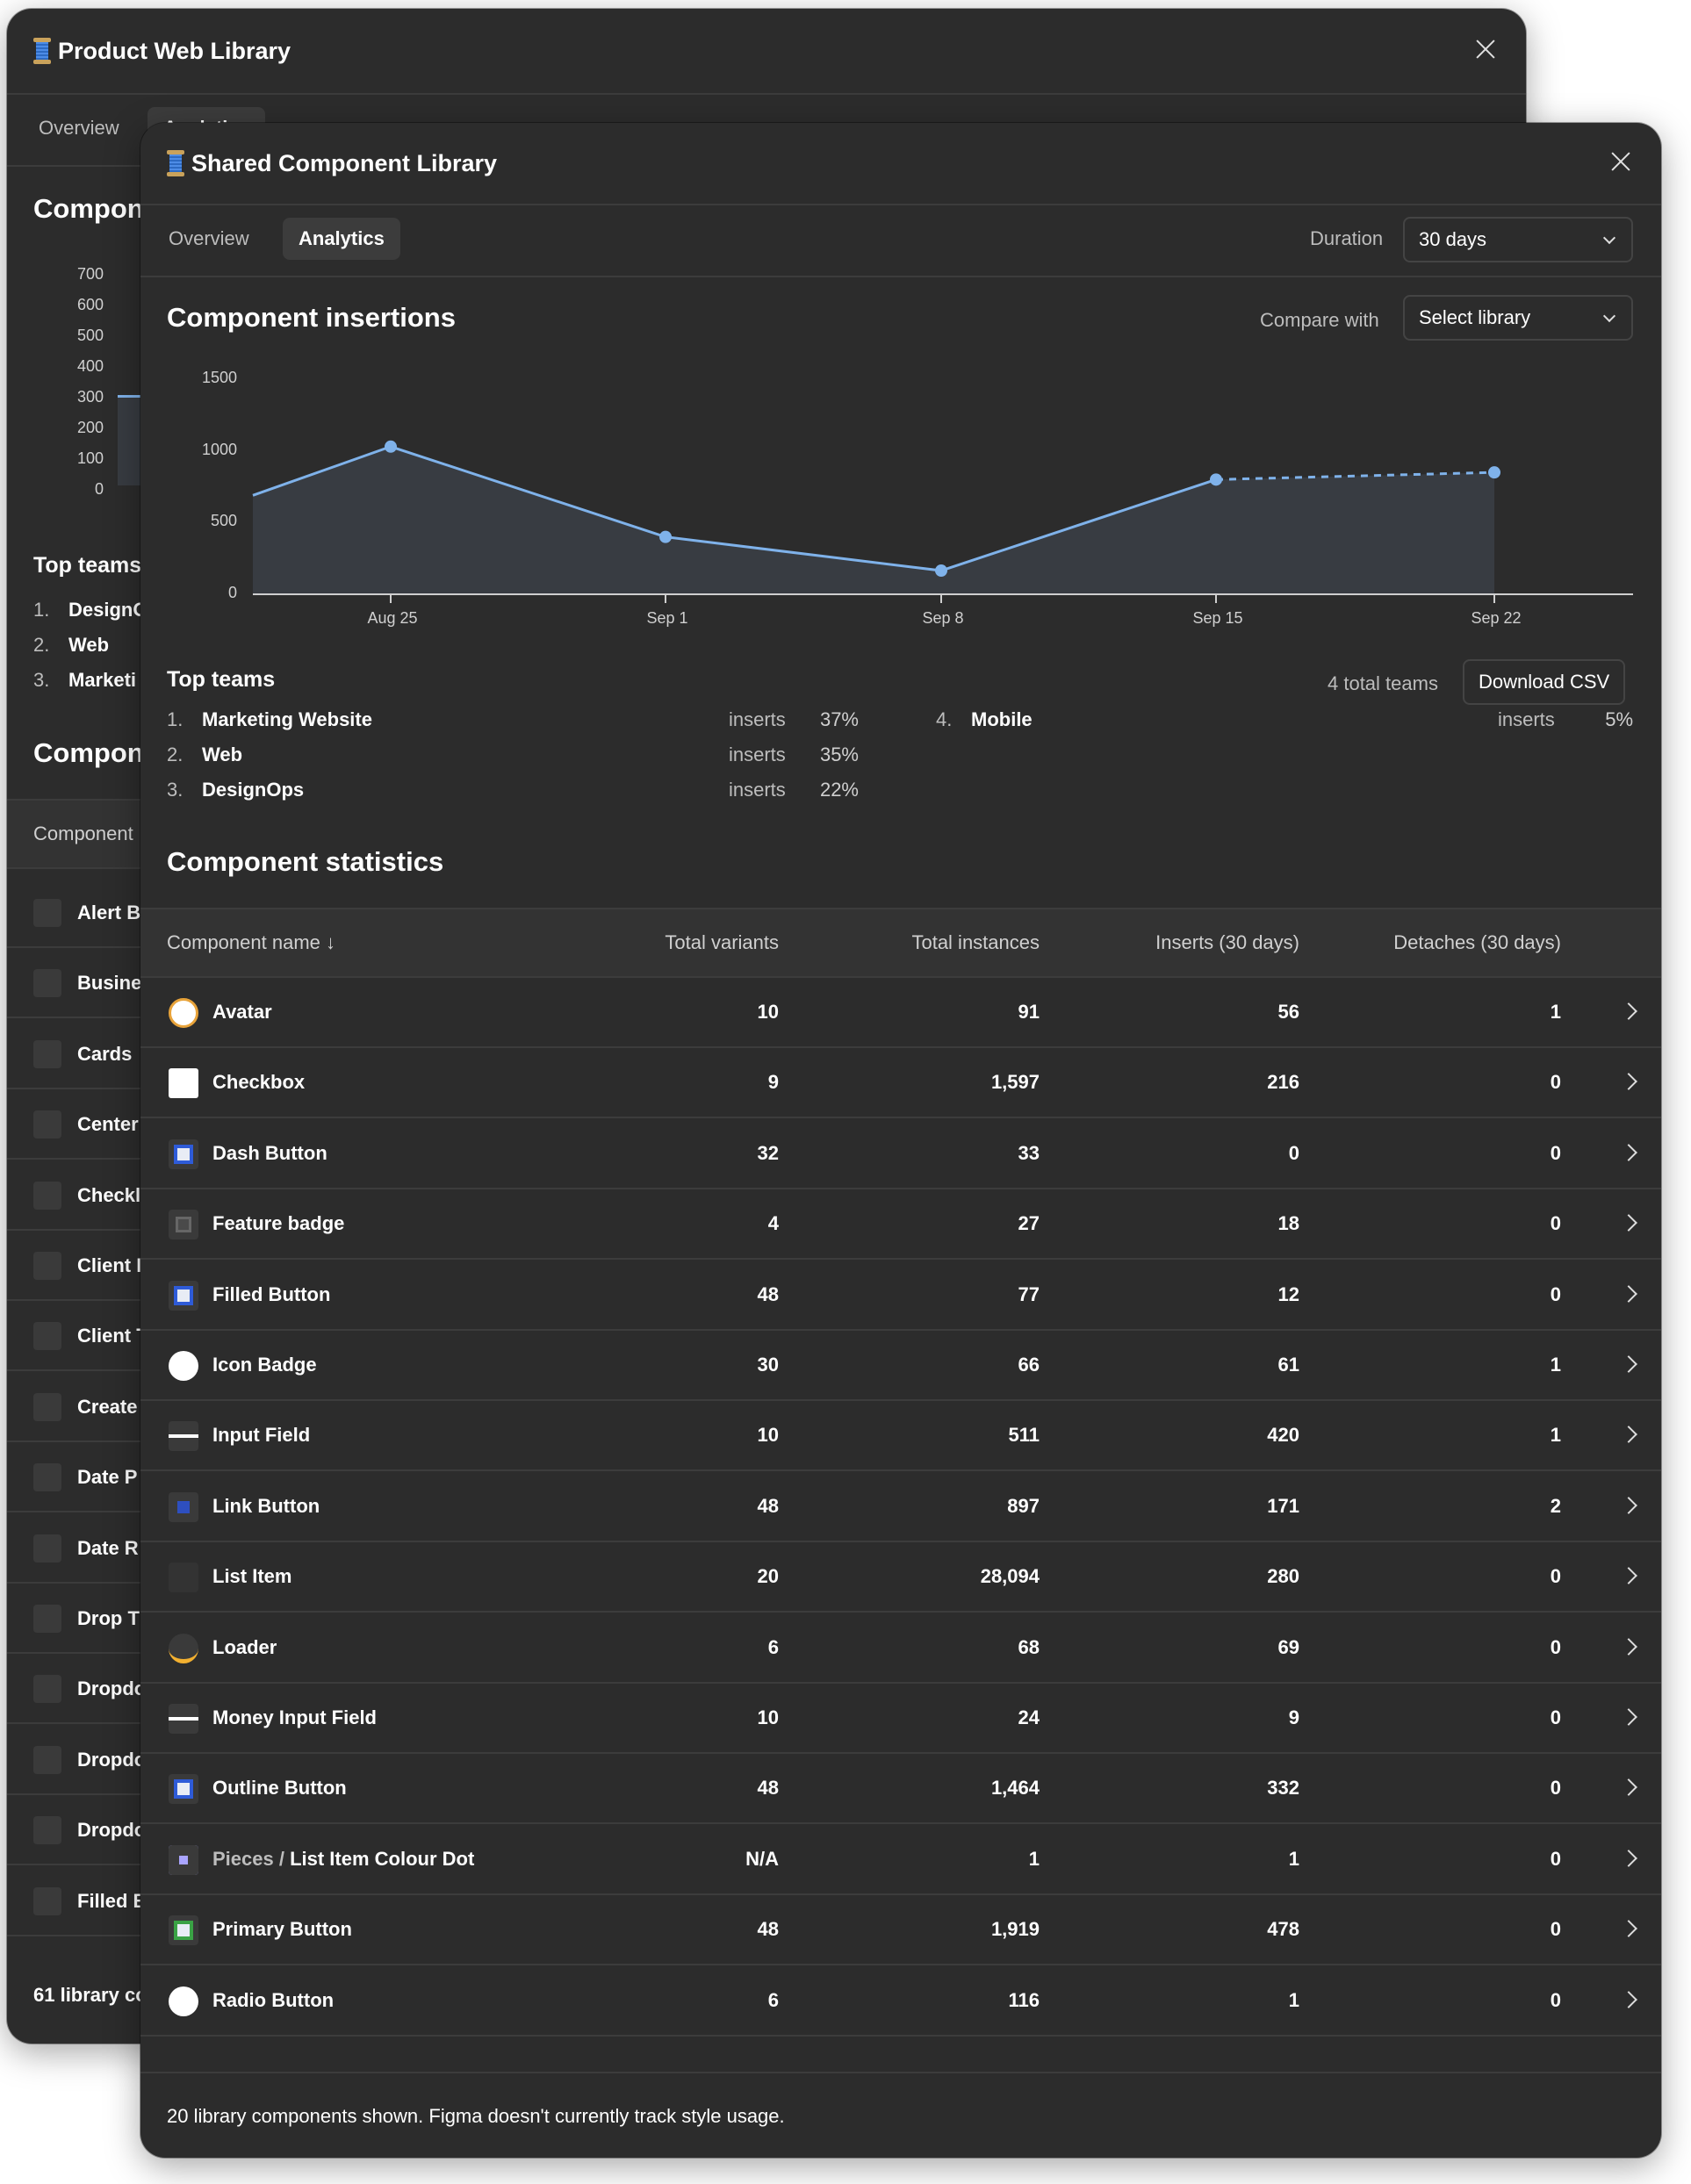 Image resolution: width=1691 pixels, height=2184 pixels. I want to click on table-row: Loader 6 68 69 0, so click(901, 1648).